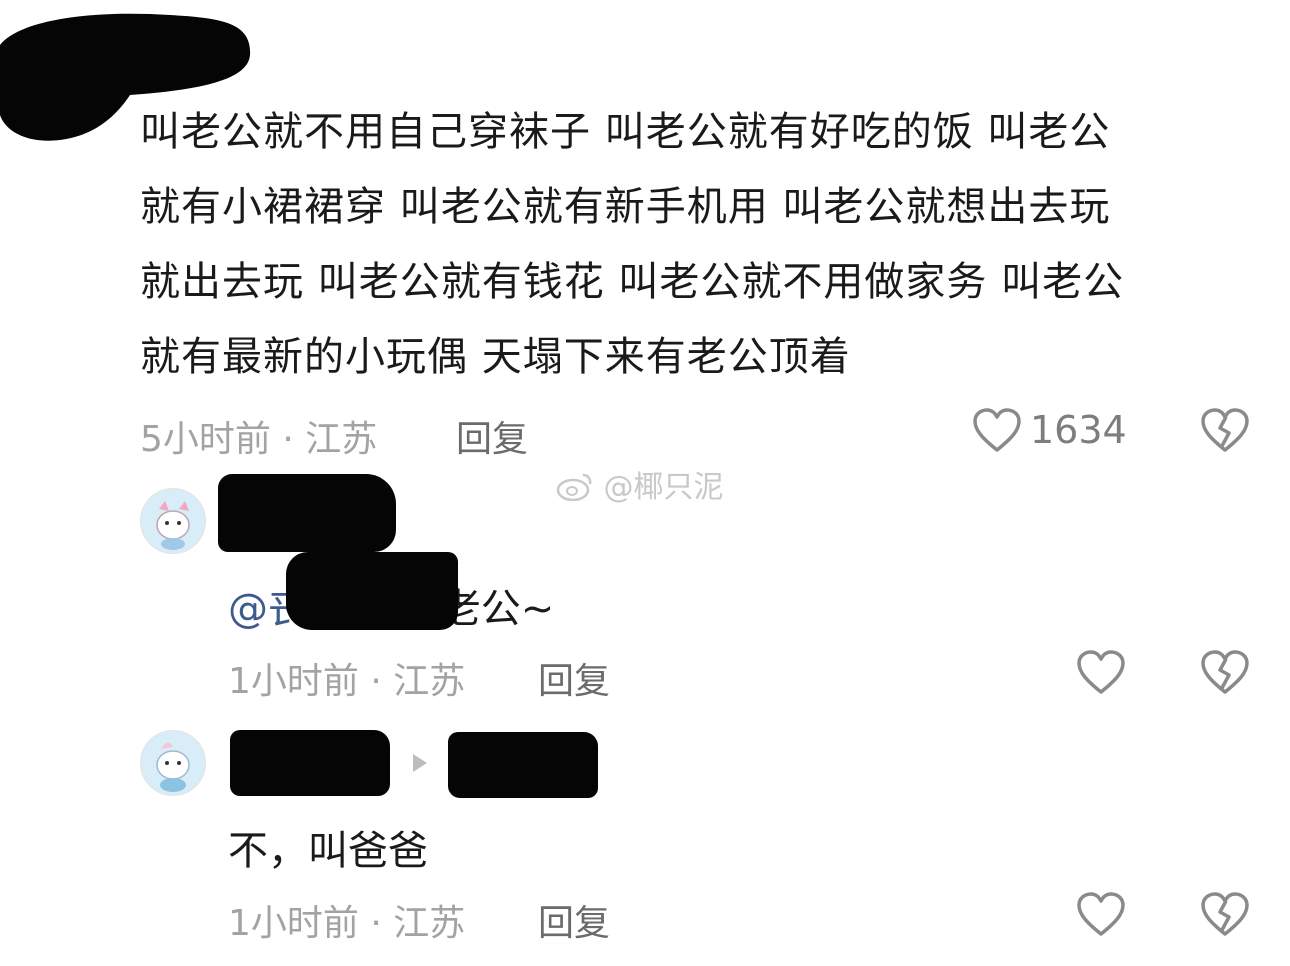  I want to click on watermark: @椰只泥, so click(640, 484).